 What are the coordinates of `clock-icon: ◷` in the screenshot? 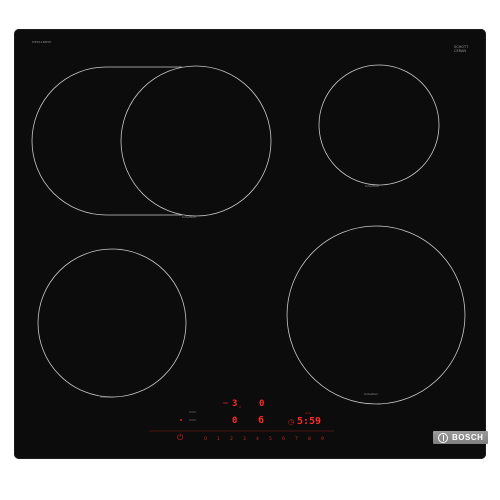 It's located at (291, 422).